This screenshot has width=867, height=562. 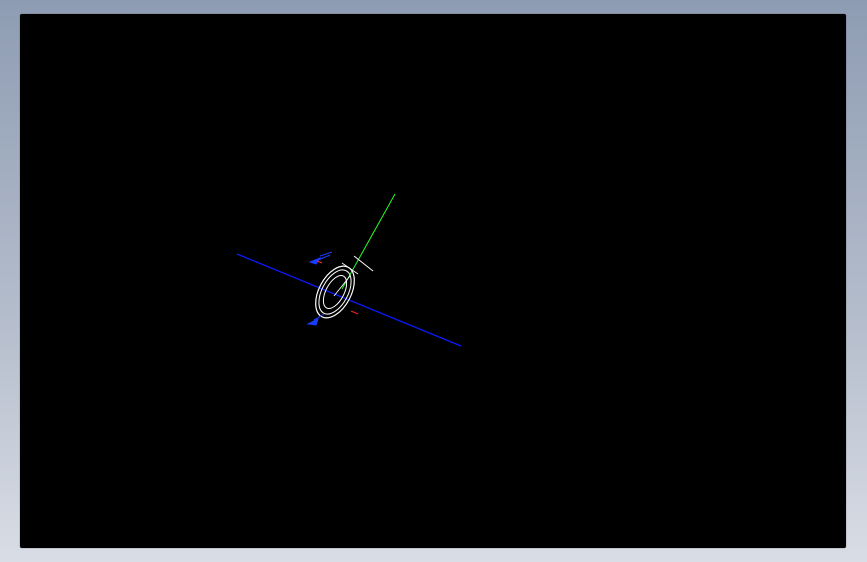 What do you see at coordinates (326, 254) in the screenshot?
I see `upper-dimension-leader` at bounding box center [326, 254].